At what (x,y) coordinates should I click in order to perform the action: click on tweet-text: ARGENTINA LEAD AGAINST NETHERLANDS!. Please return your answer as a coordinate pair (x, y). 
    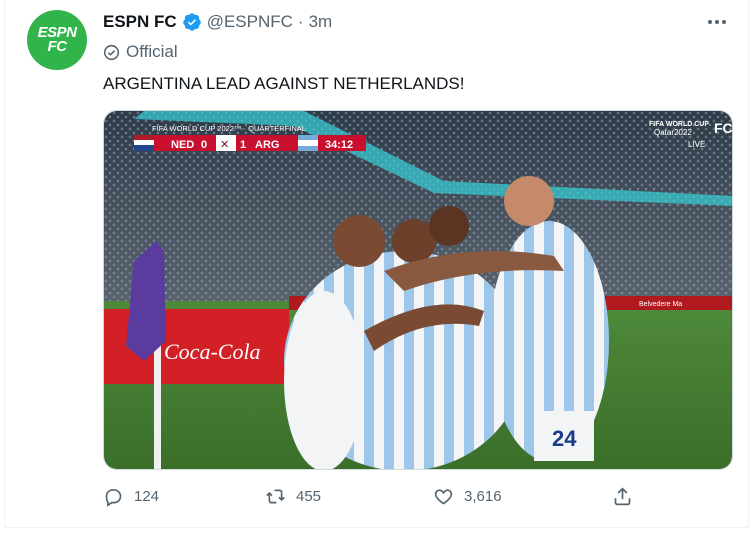
    Looking at the image, I should click on (284, 83).